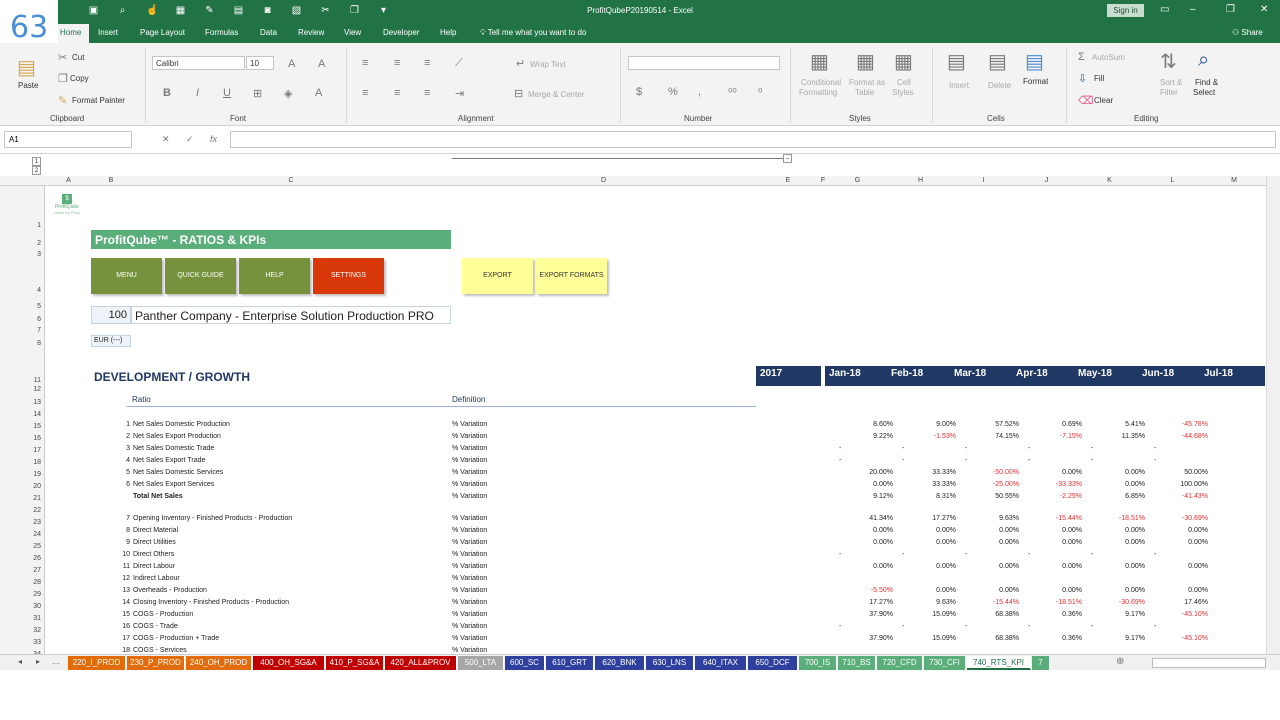 This screenshot has width=1280, height=720. What do you see at coordinates (525, 663) in the screenshot?
I see `sheet-tab: 600_SC` at bounding box center [525, 663].